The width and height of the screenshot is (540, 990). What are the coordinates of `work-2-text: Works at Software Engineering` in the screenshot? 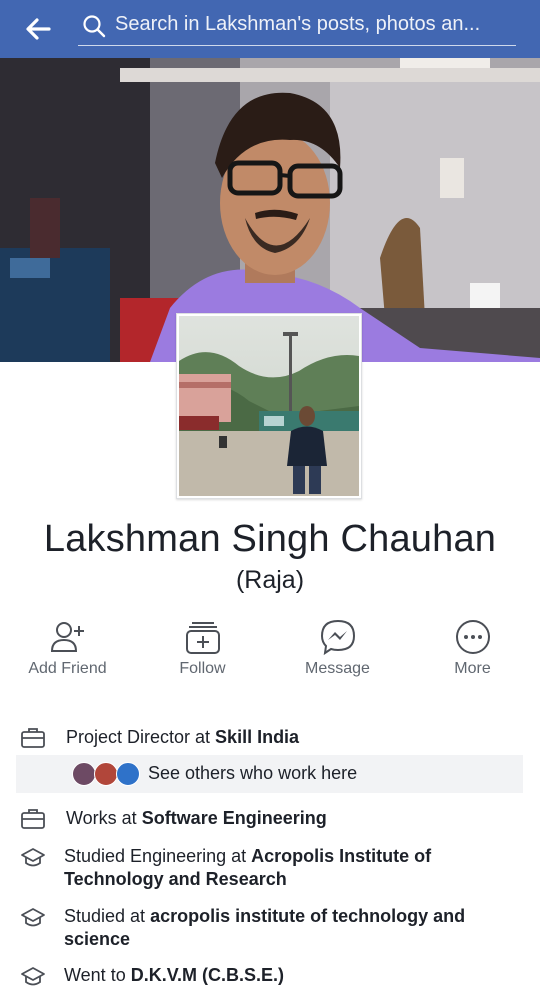 It's located at (286, 818).